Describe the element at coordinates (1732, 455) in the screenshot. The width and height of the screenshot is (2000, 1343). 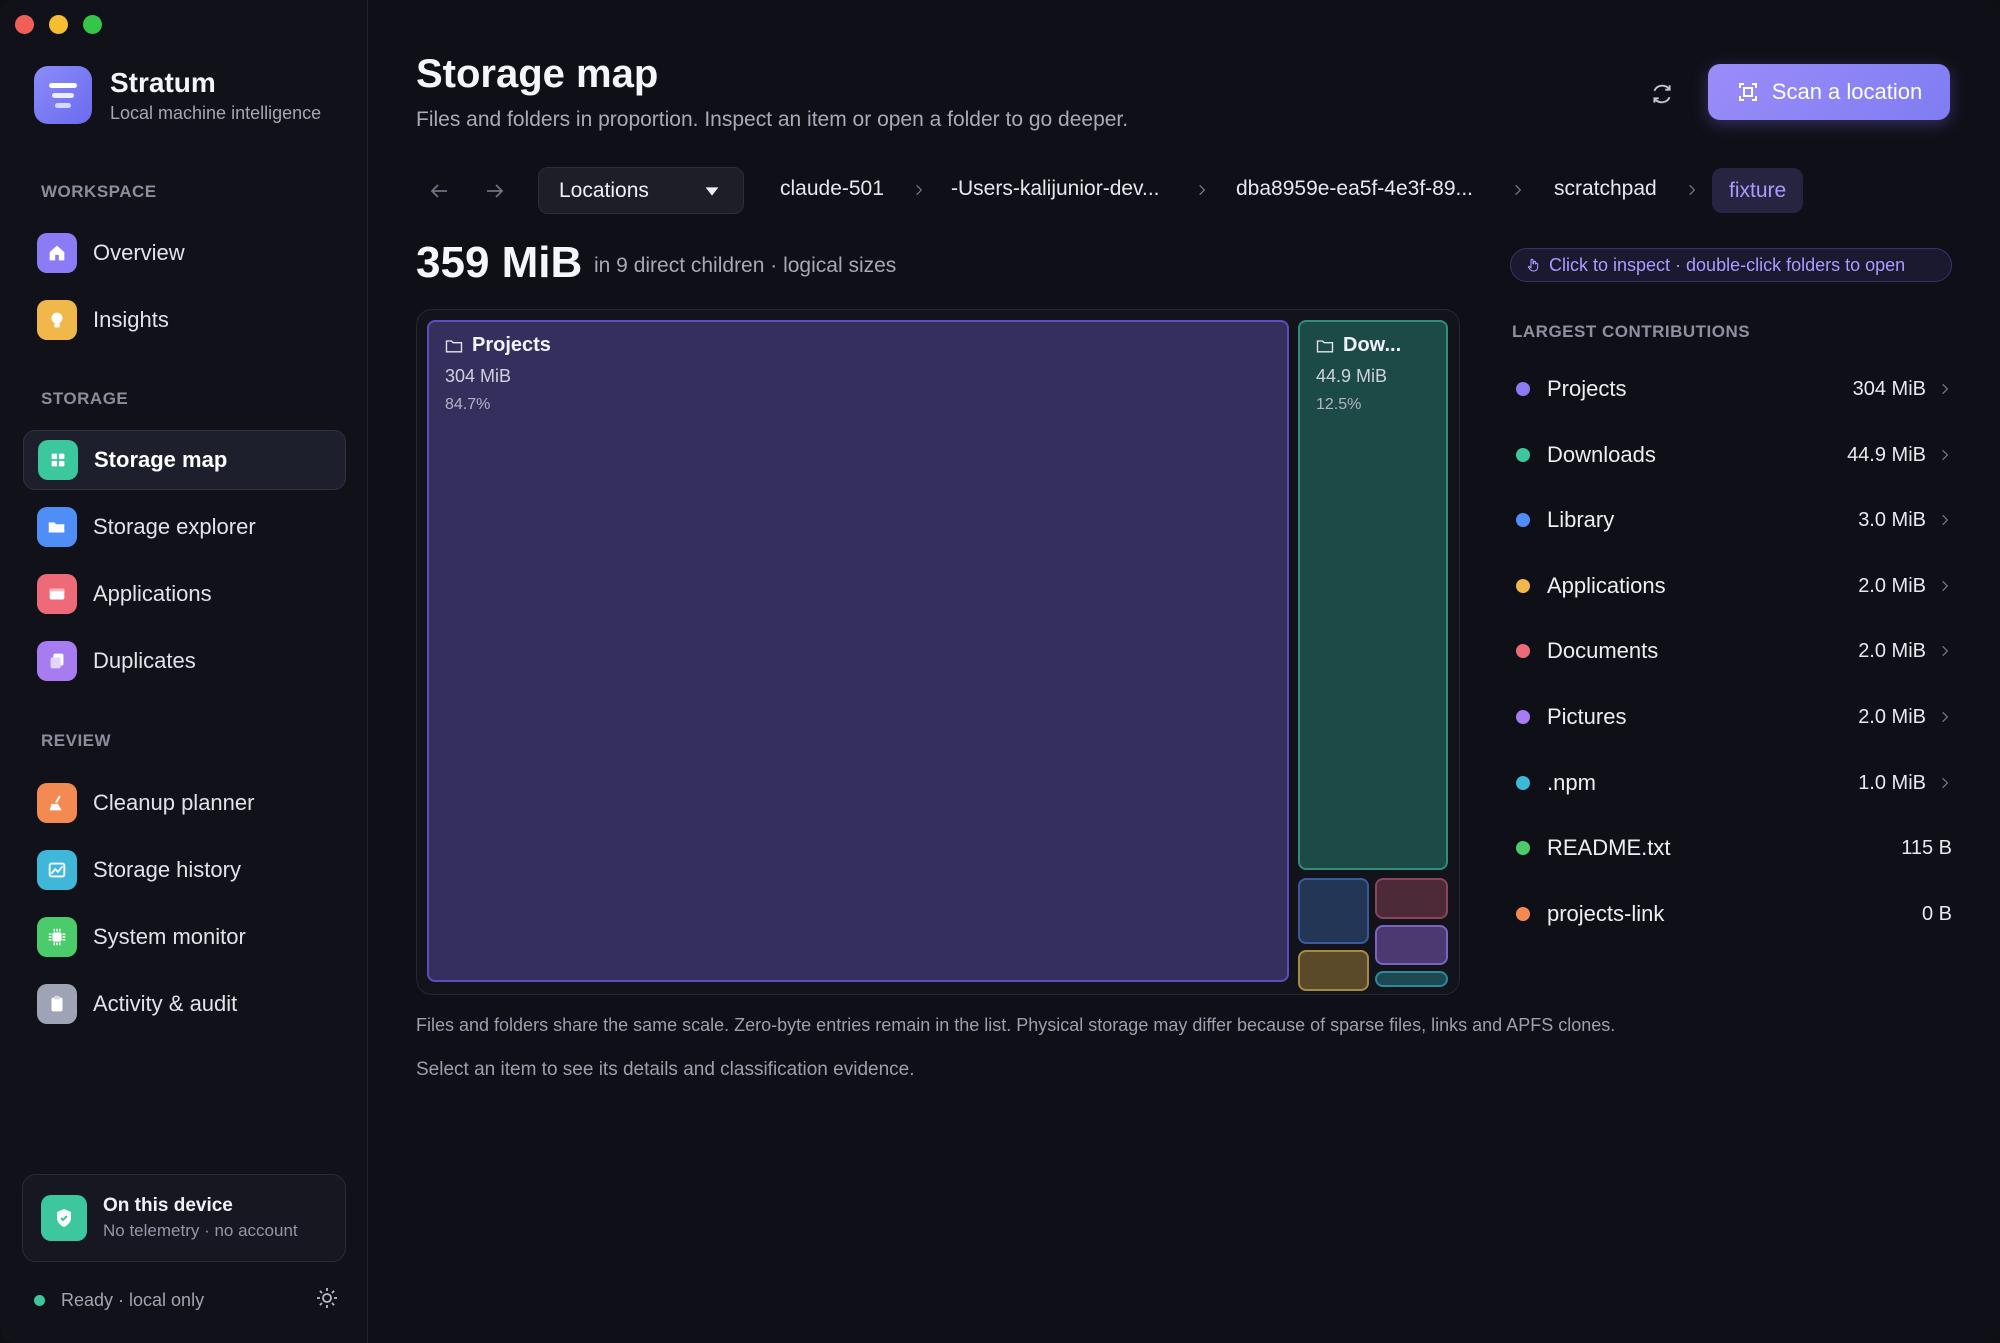
I see `contribution-row: Downloads 44.9 MiB` at that location.